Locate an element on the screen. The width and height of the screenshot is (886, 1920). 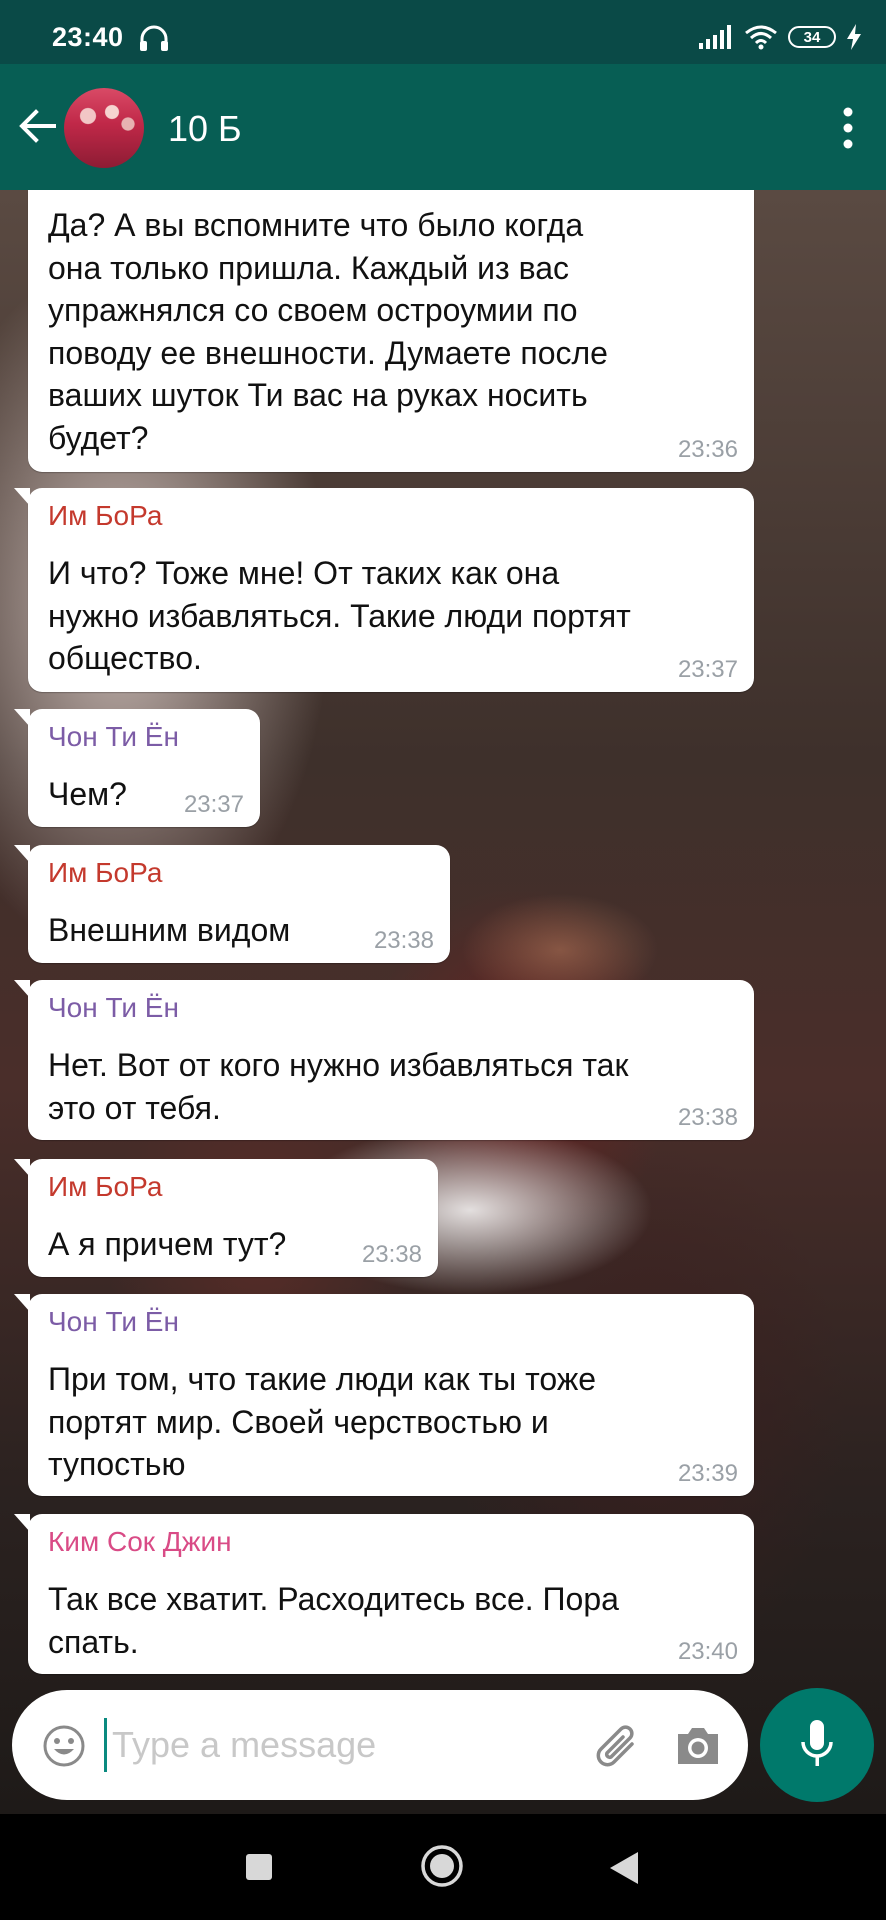
charging-icon is located at coordinates (854, 37).